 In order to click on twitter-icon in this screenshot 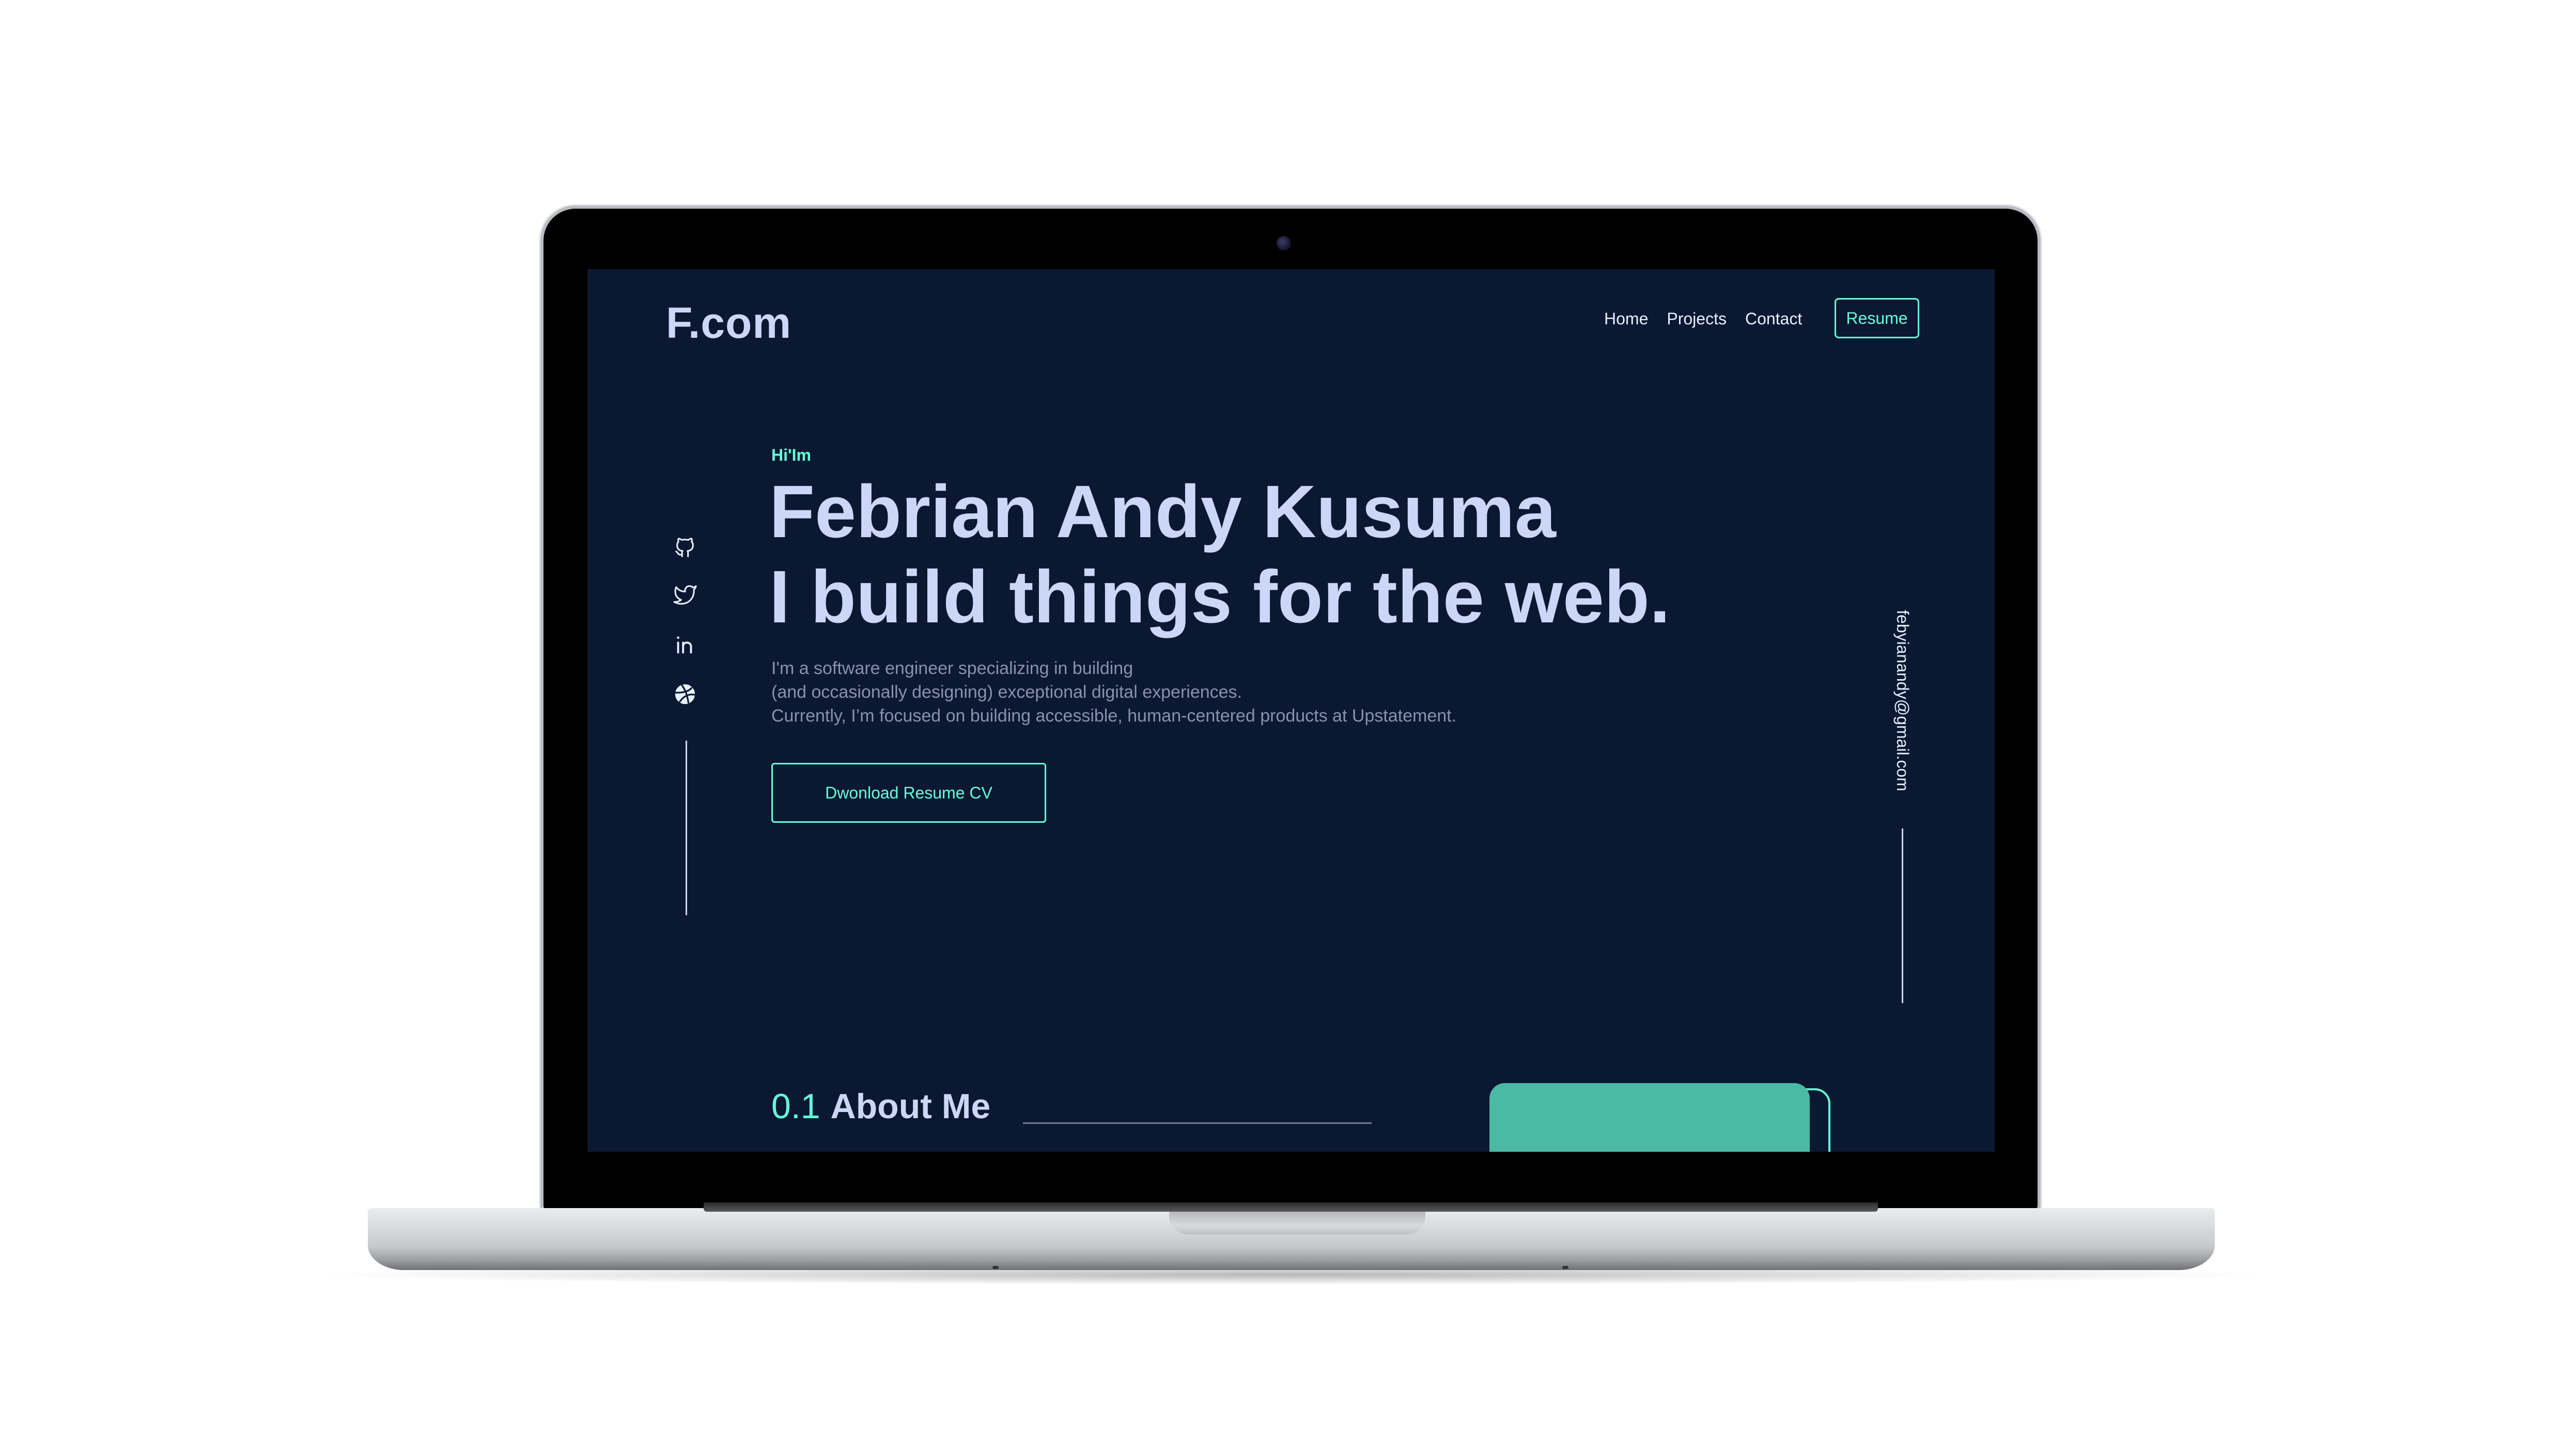, I will do `click(685, 595)`.